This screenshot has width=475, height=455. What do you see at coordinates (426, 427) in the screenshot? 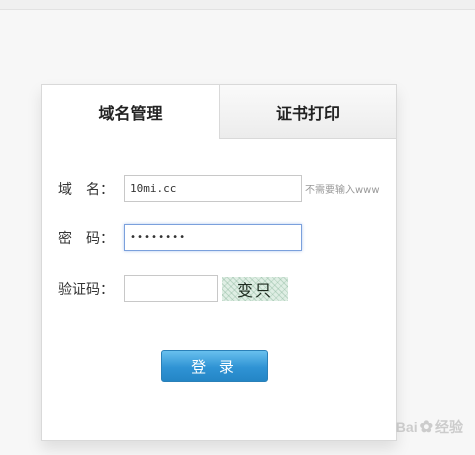
I see `paw-icon: ✿` at bounding box center [426, 427].